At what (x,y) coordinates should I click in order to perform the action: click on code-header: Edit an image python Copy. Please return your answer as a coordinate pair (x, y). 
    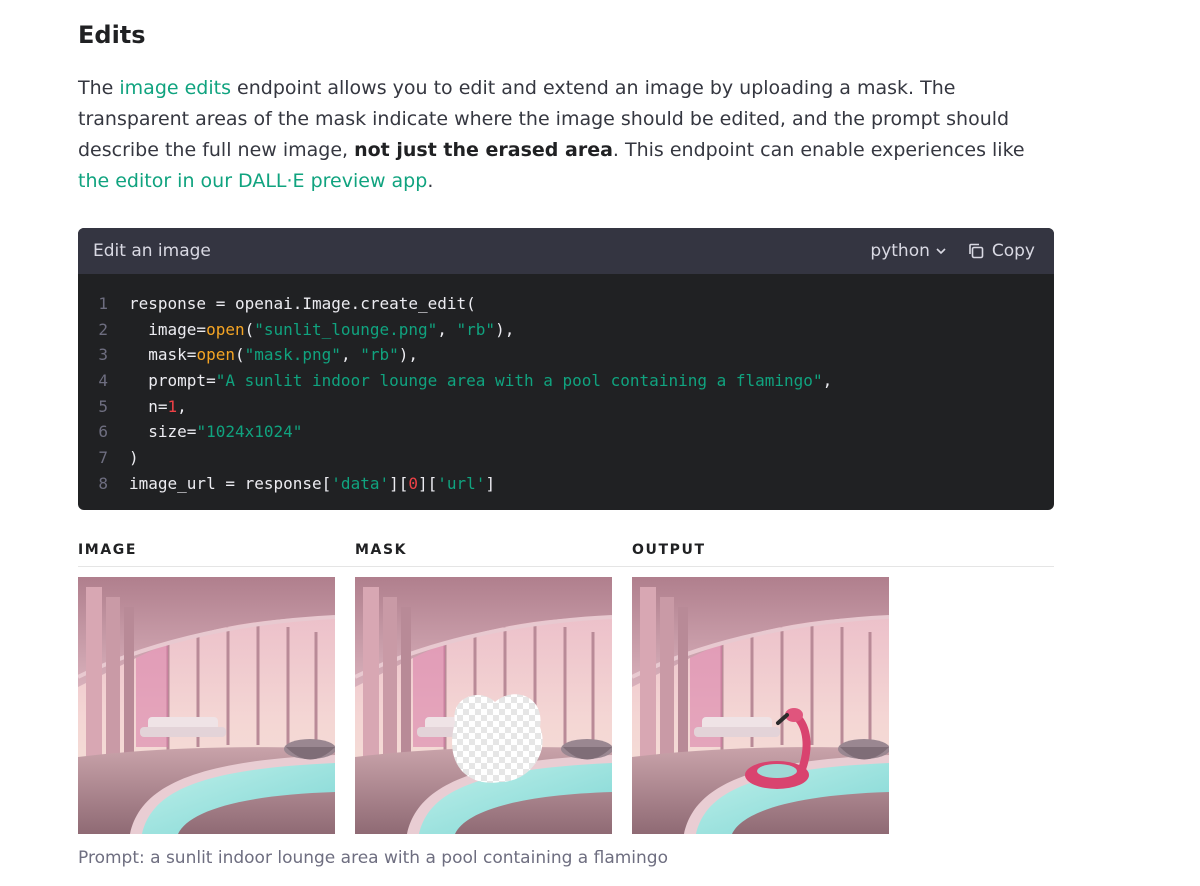
    Looking at the image, I should click on (566, 251).